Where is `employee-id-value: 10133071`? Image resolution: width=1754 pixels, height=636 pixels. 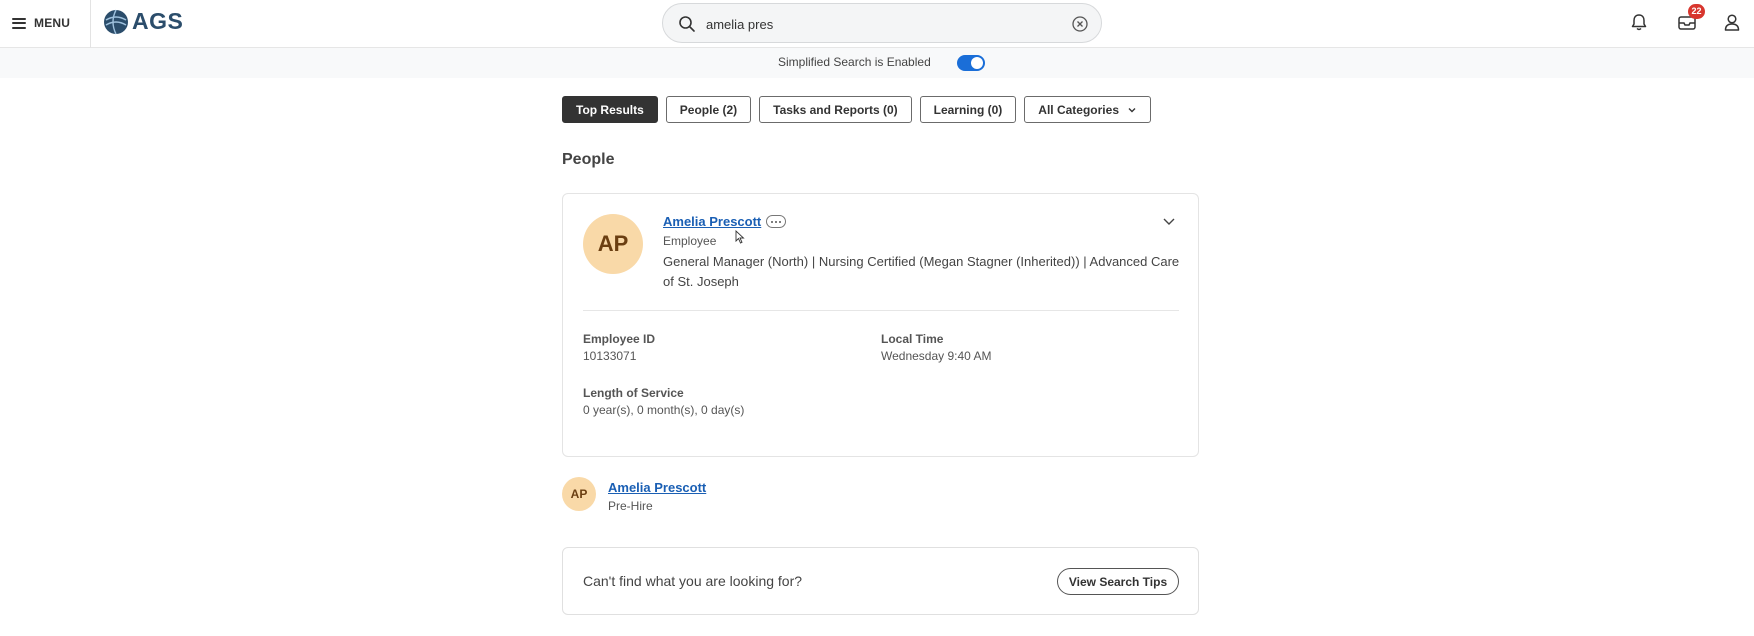 employee-id-value: 10133071 is located at coordinates (610, 356).